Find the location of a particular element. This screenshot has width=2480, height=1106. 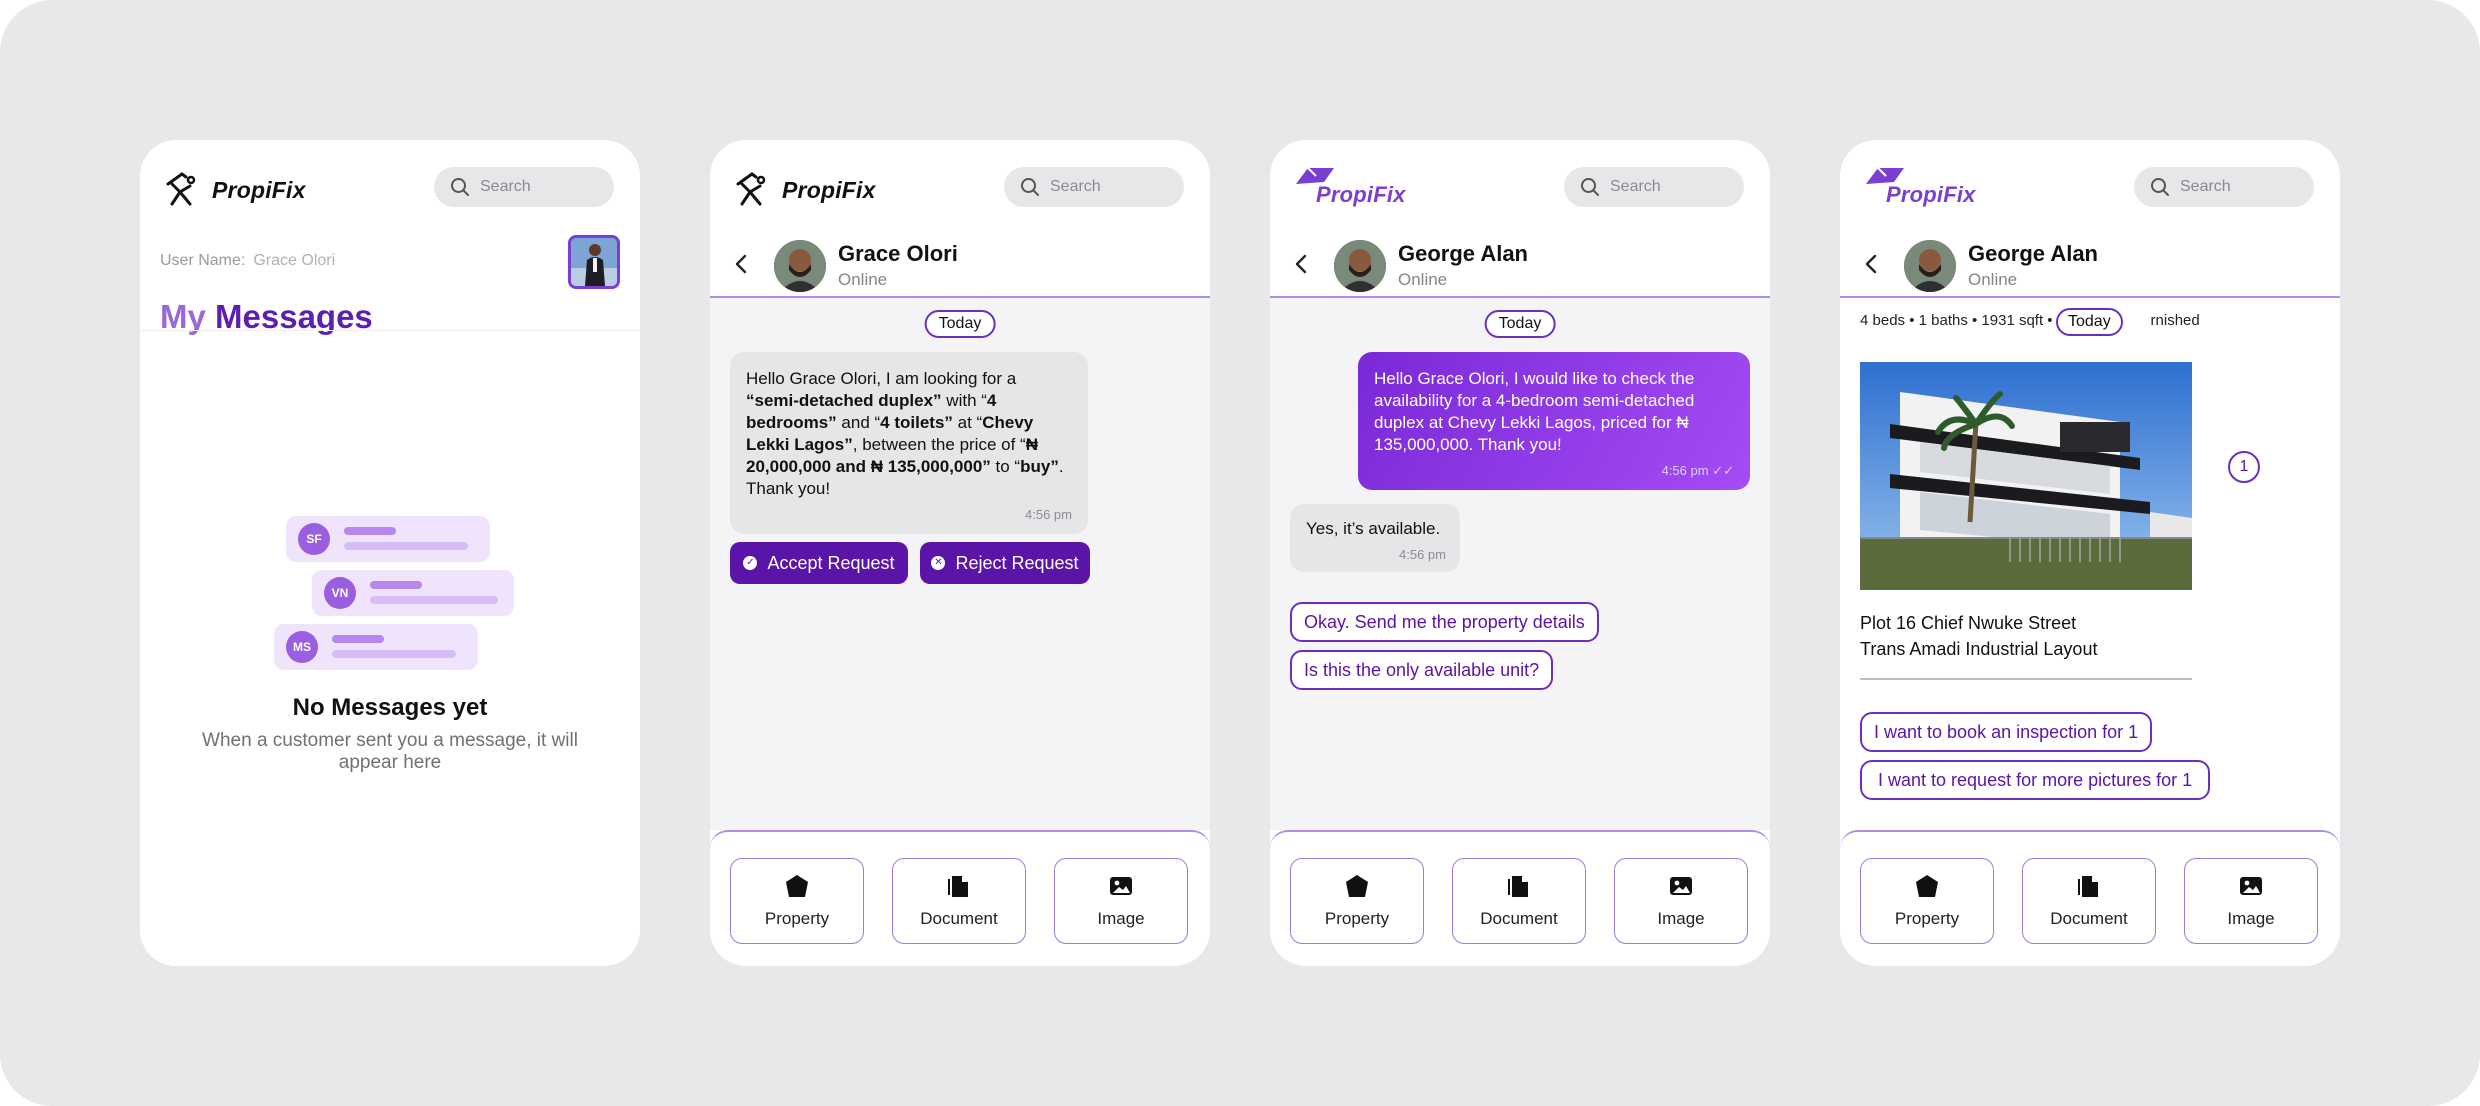

close-circle-icon: ✕ is located at coordinates (938, 563).